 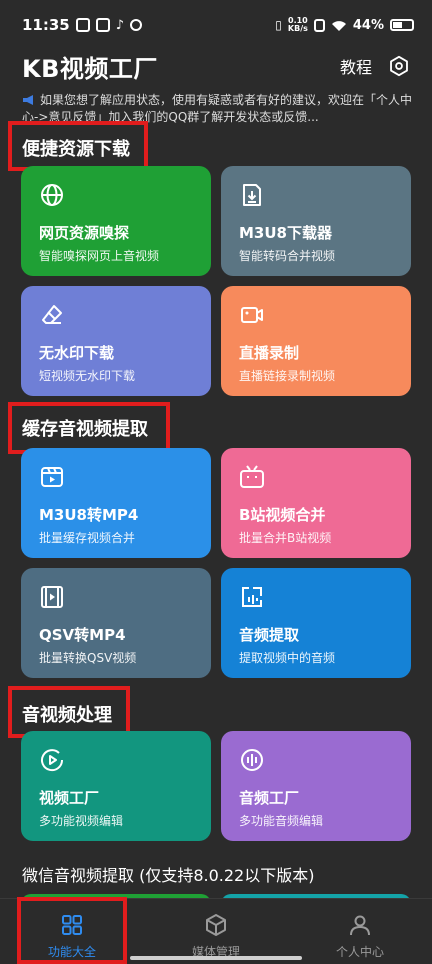 I want to click on card-title: 无水印下载, so click(x=77, y=353).